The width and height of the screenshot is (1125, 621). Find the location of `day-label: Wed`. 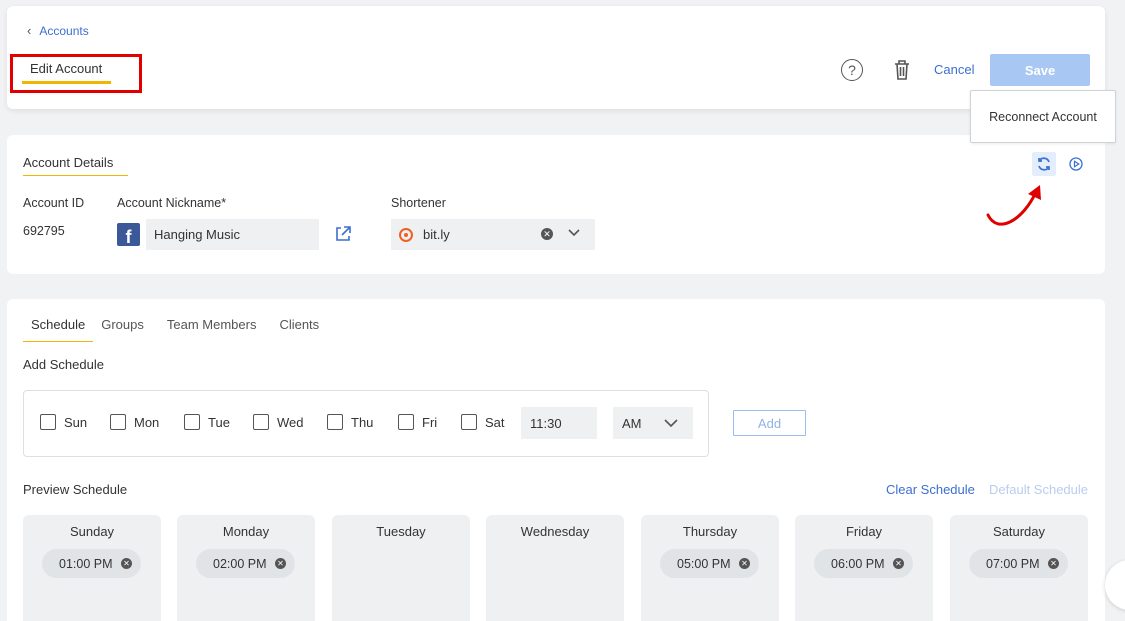

day-label: Wed is located at coordinates (290, 422).